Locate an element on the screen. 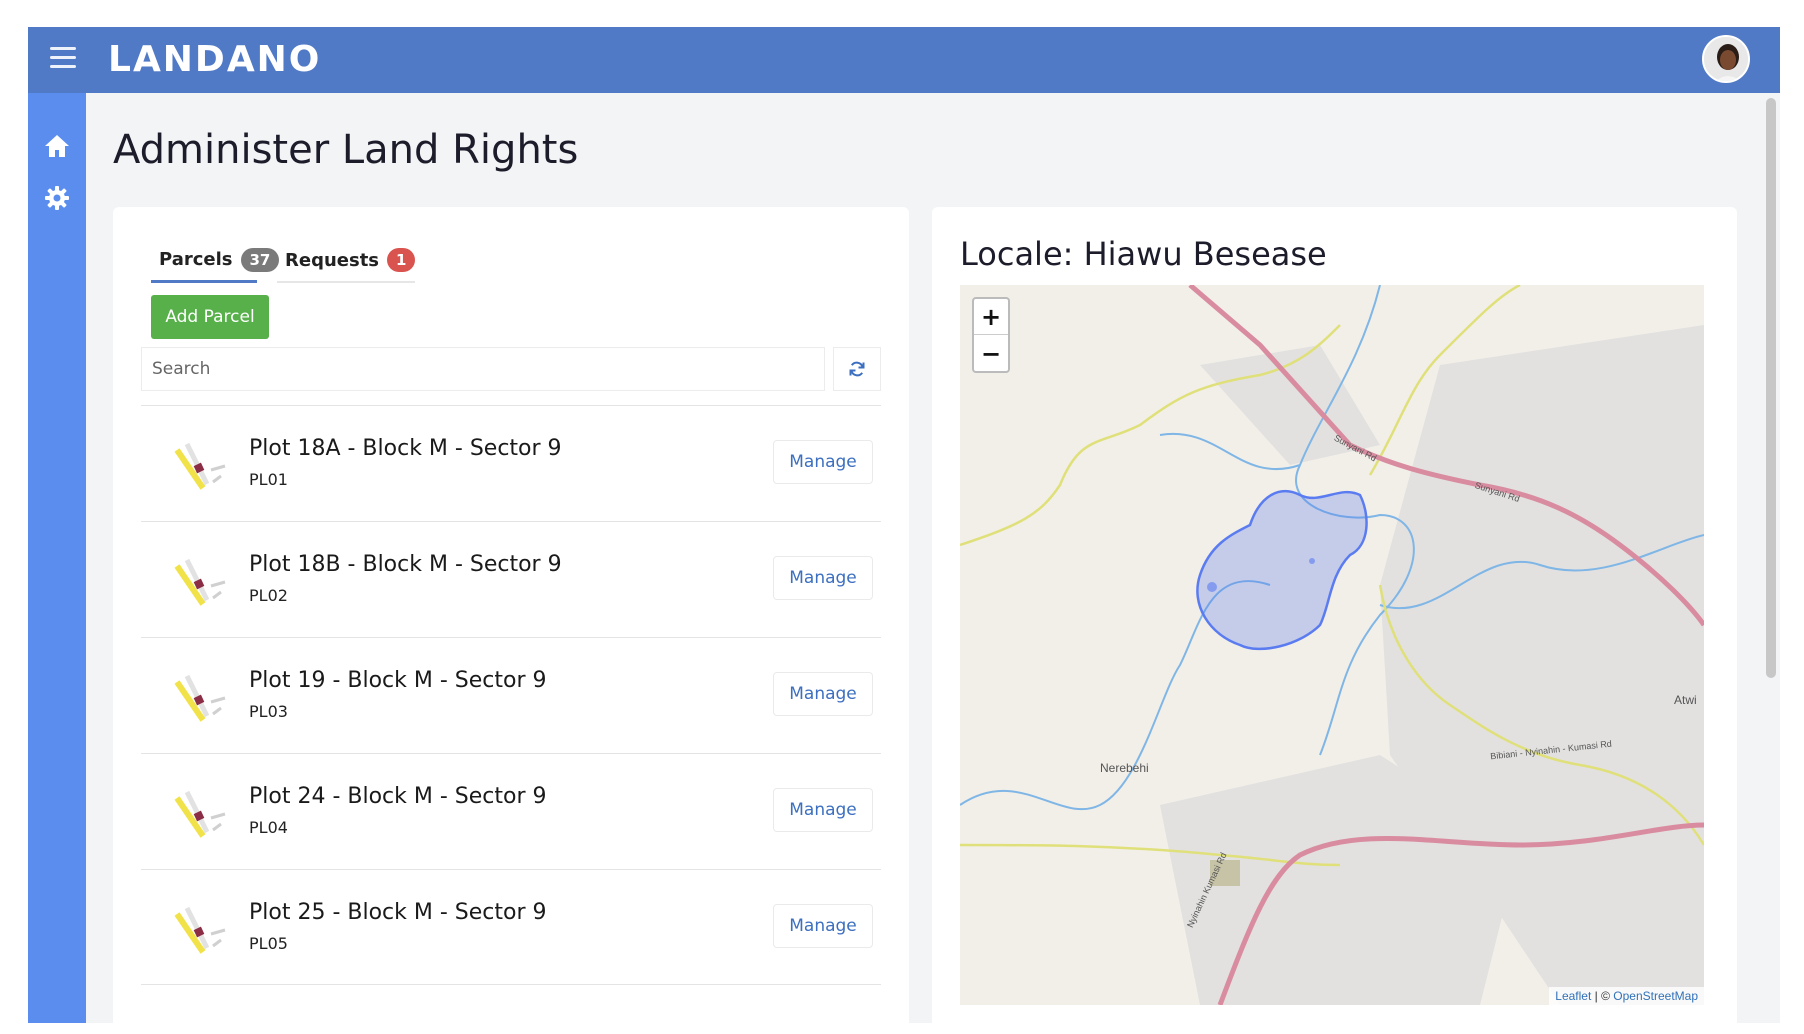 The height and width of the screenshot is (1034, 1804). sidebar is located at coordinates (57, 558).